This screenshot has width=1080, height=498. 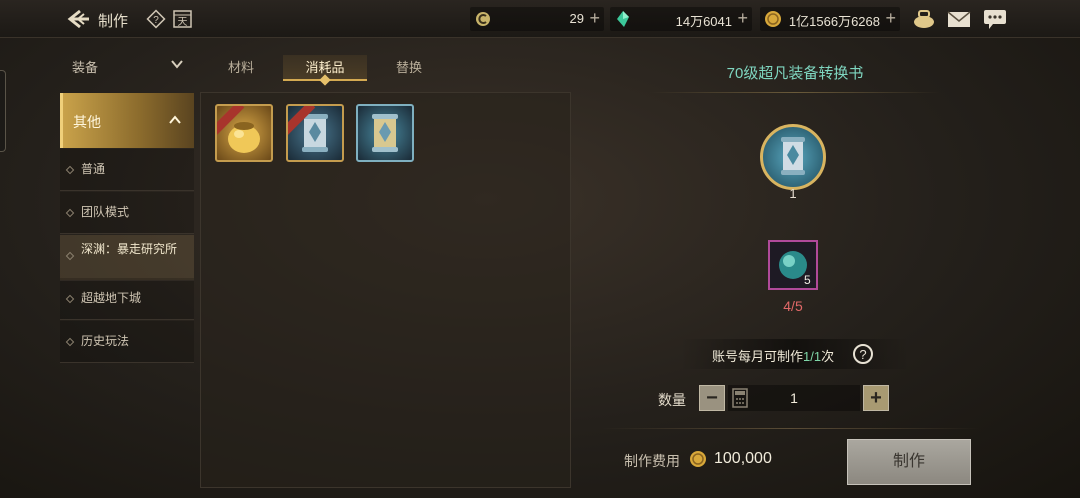 I want to click on cost-value: 100,000, so click(x=743, y=458).